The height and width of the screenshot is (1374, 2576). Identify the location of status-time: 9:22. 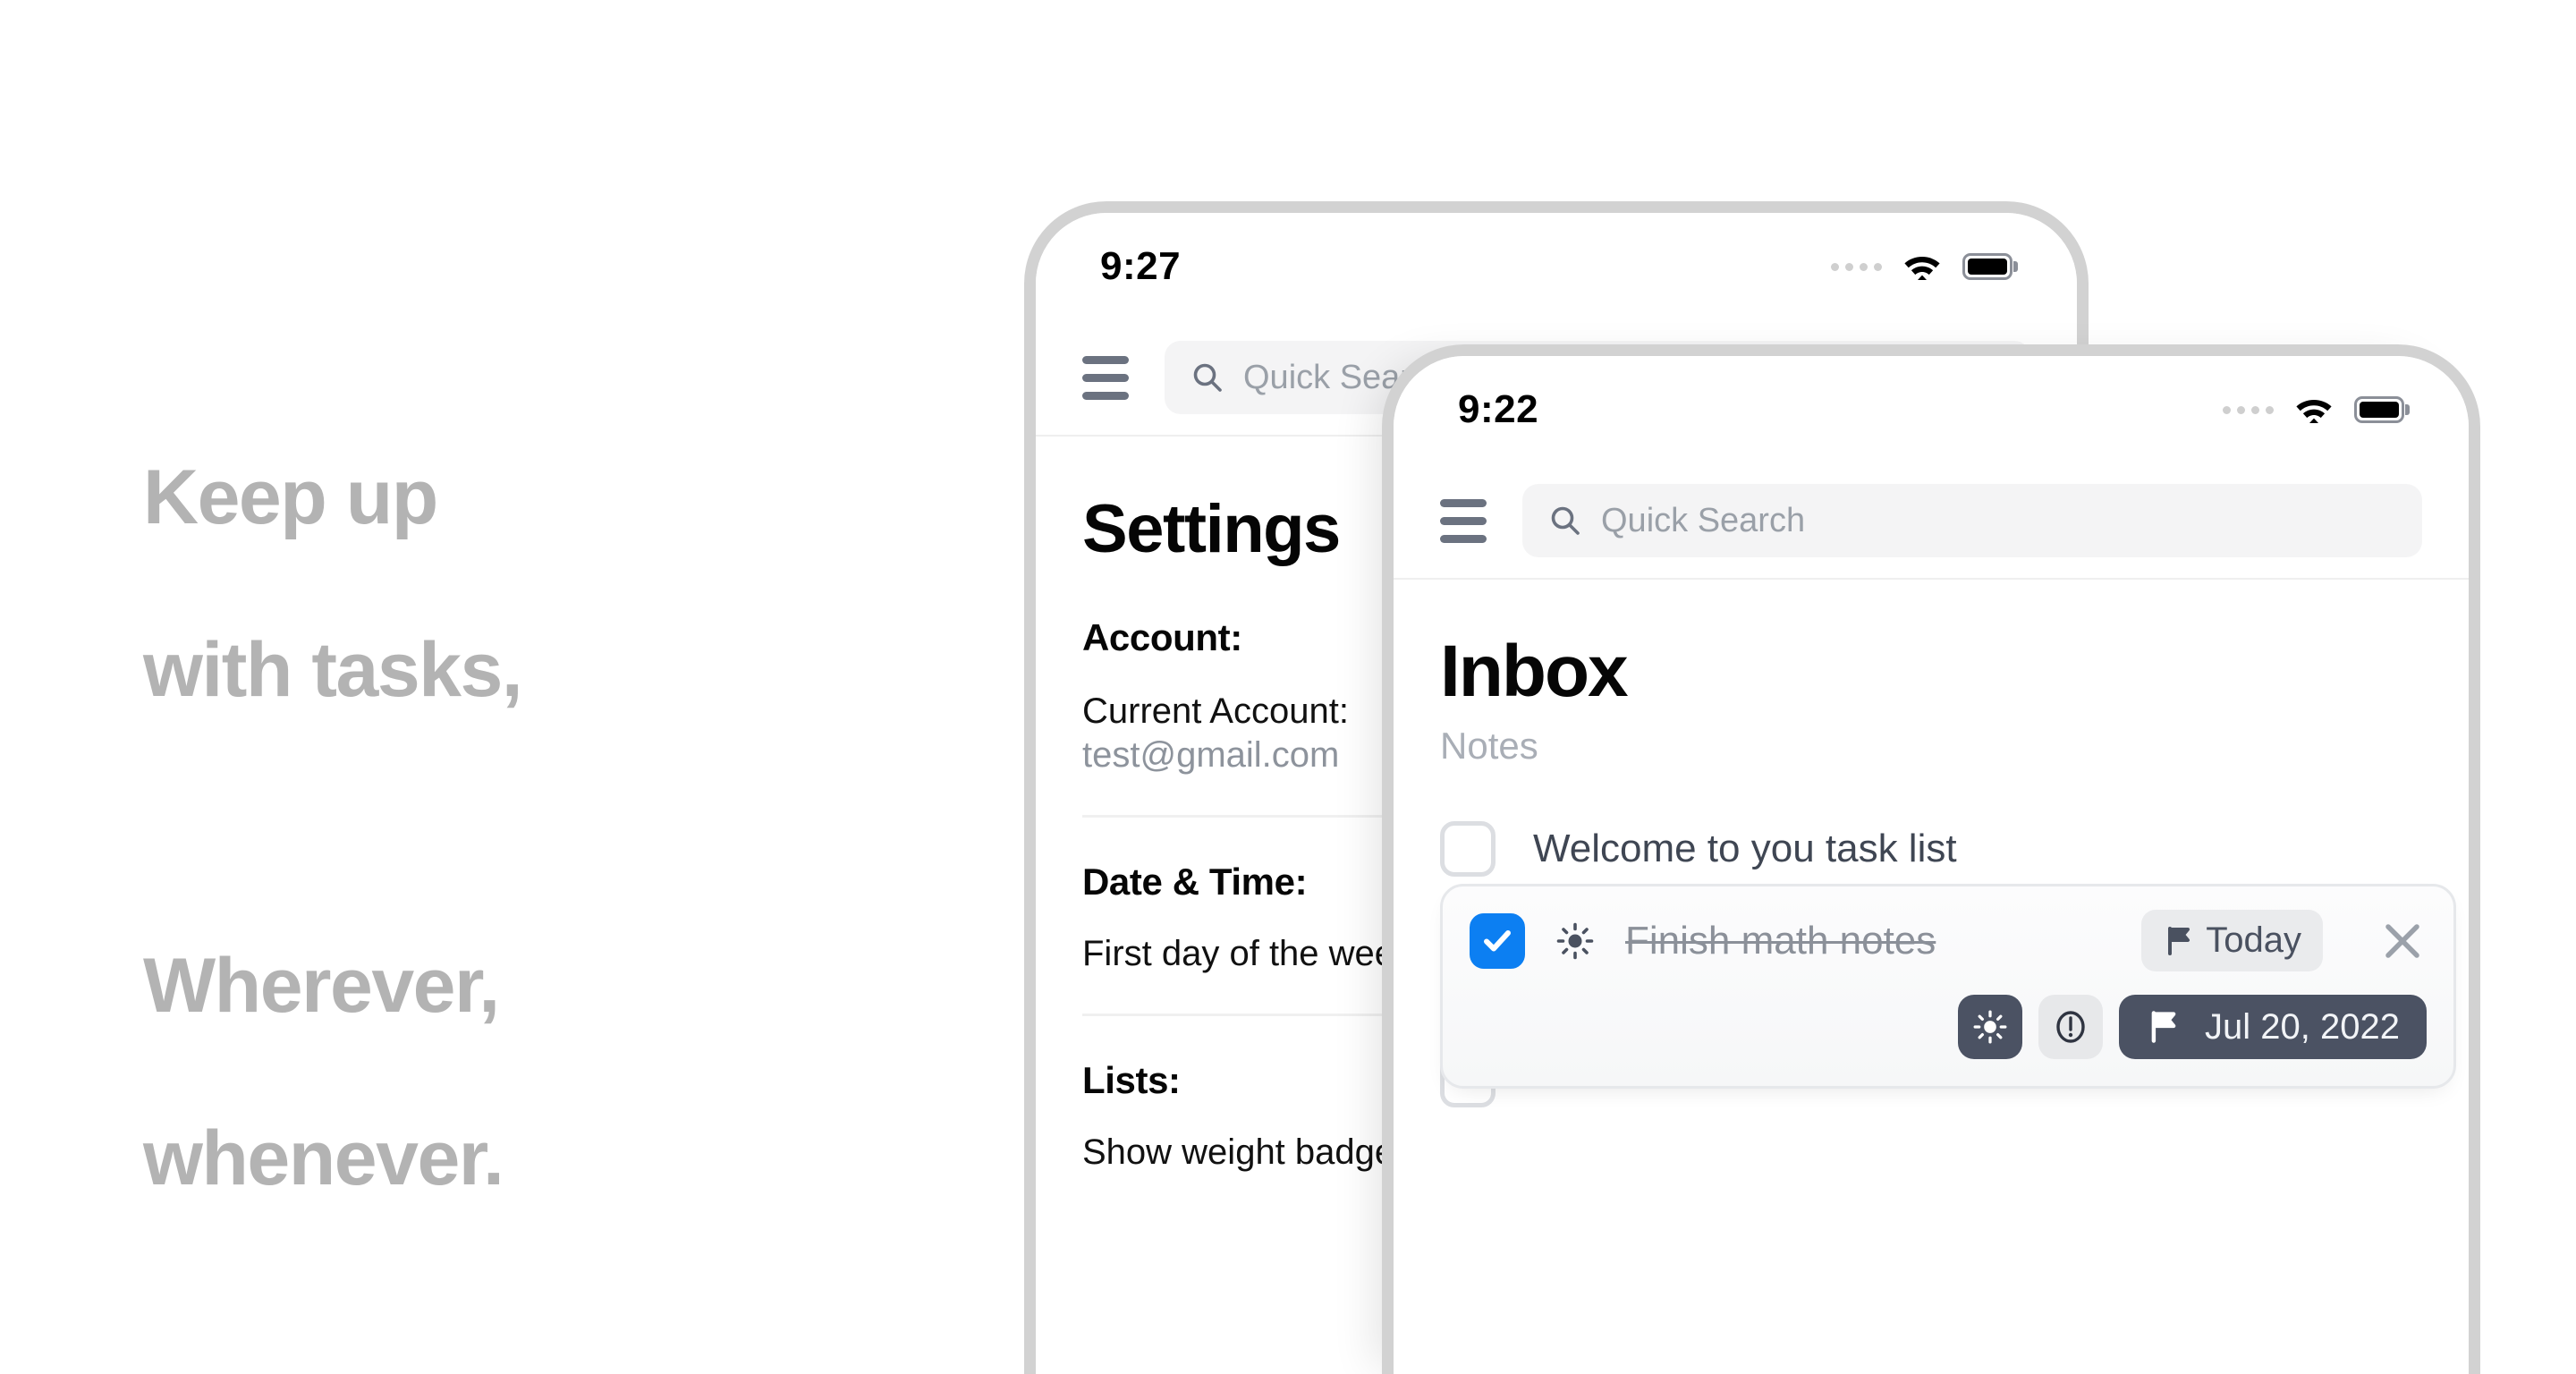
(1498, 409).